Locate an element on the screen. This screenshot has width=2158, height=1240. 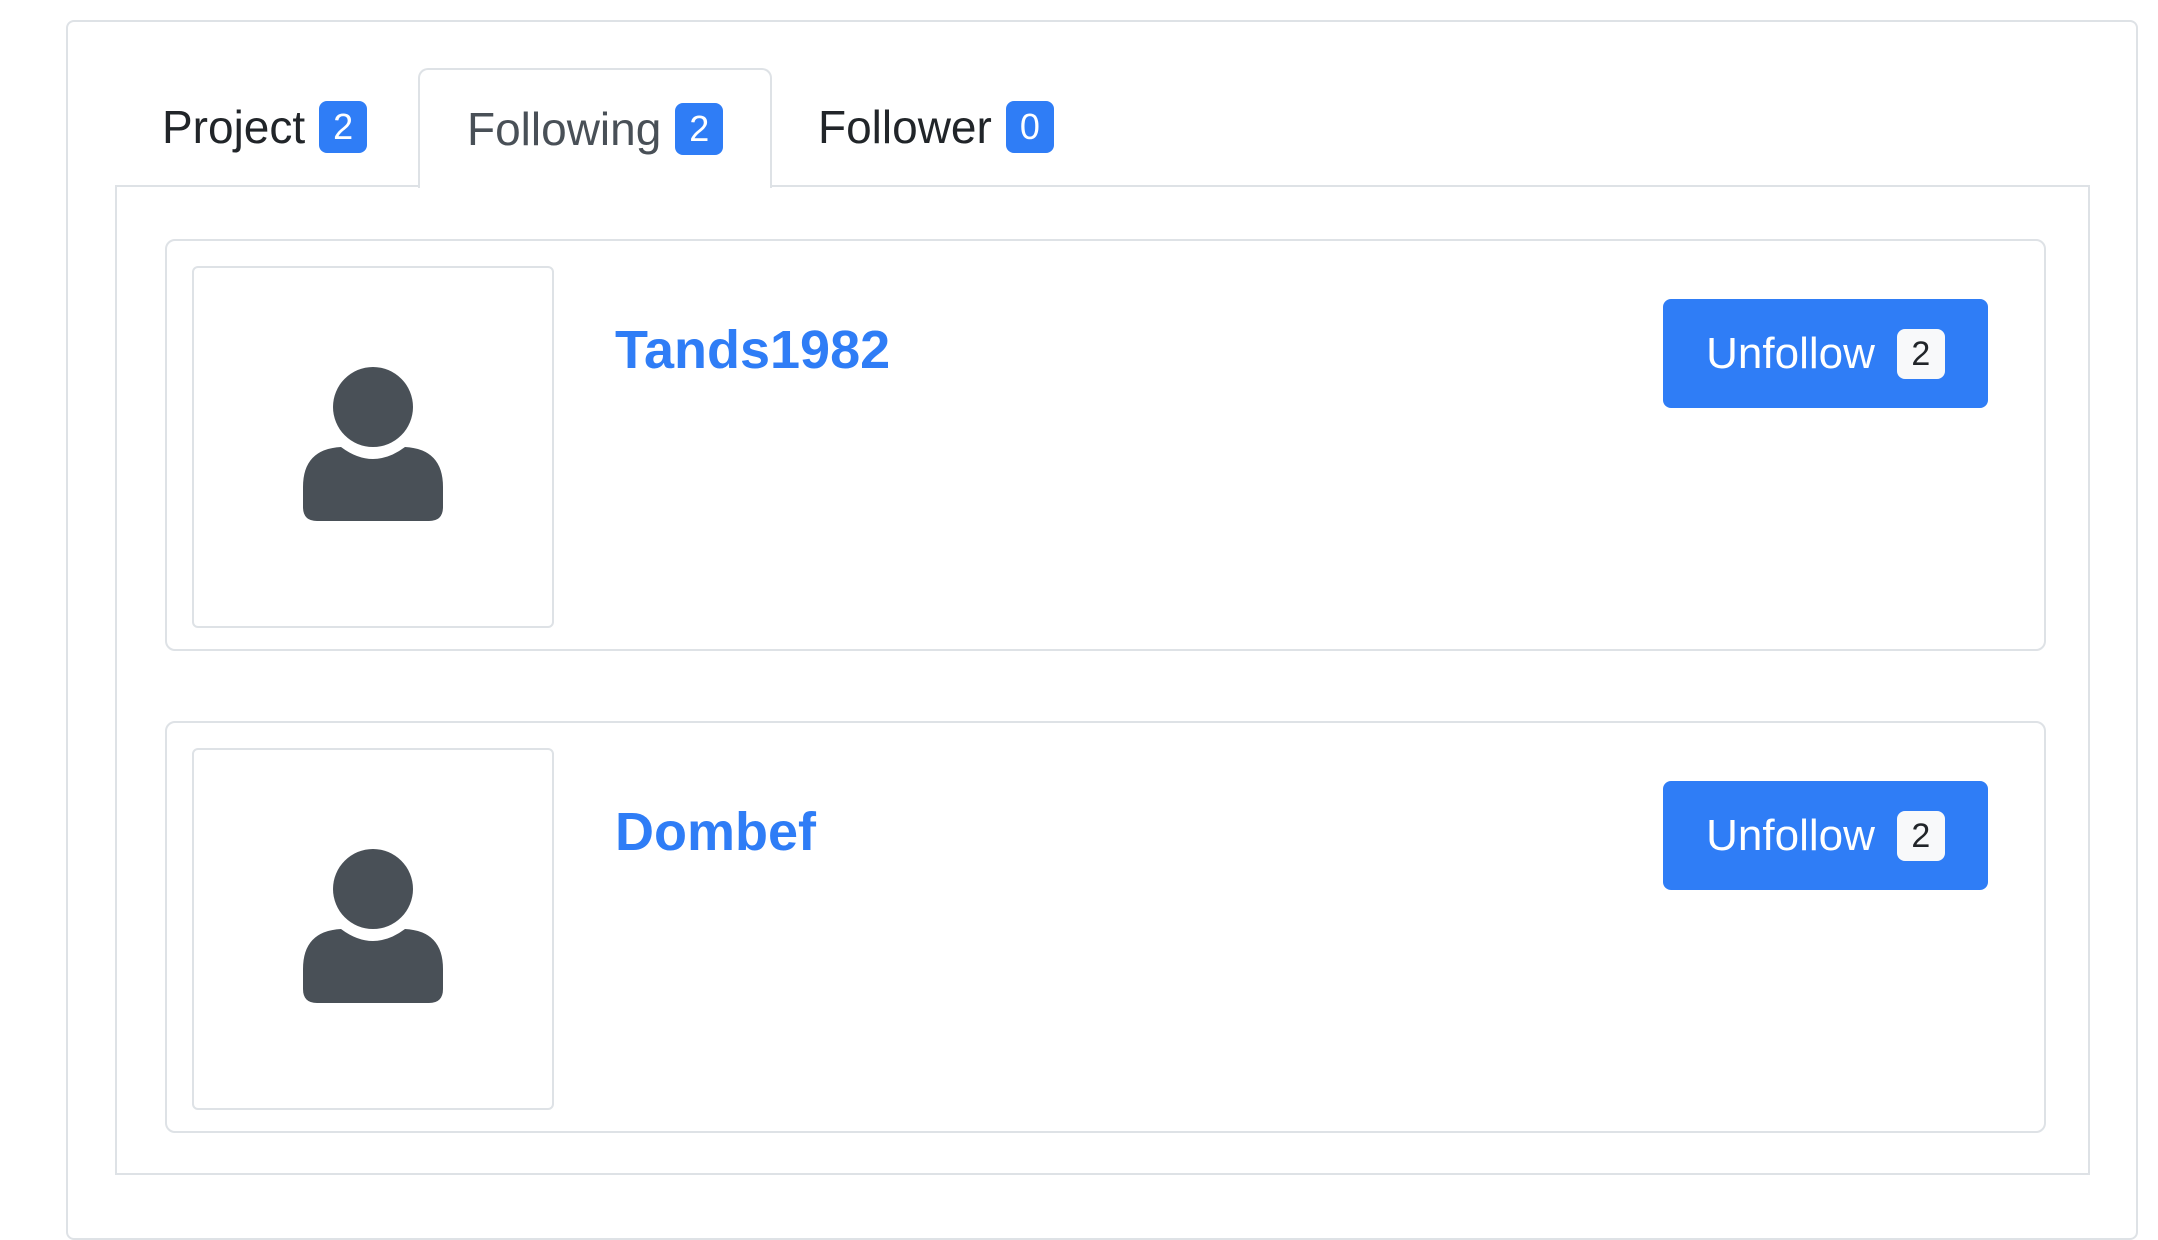
tab-project: Project 2 is located at coordinates (264, 127).